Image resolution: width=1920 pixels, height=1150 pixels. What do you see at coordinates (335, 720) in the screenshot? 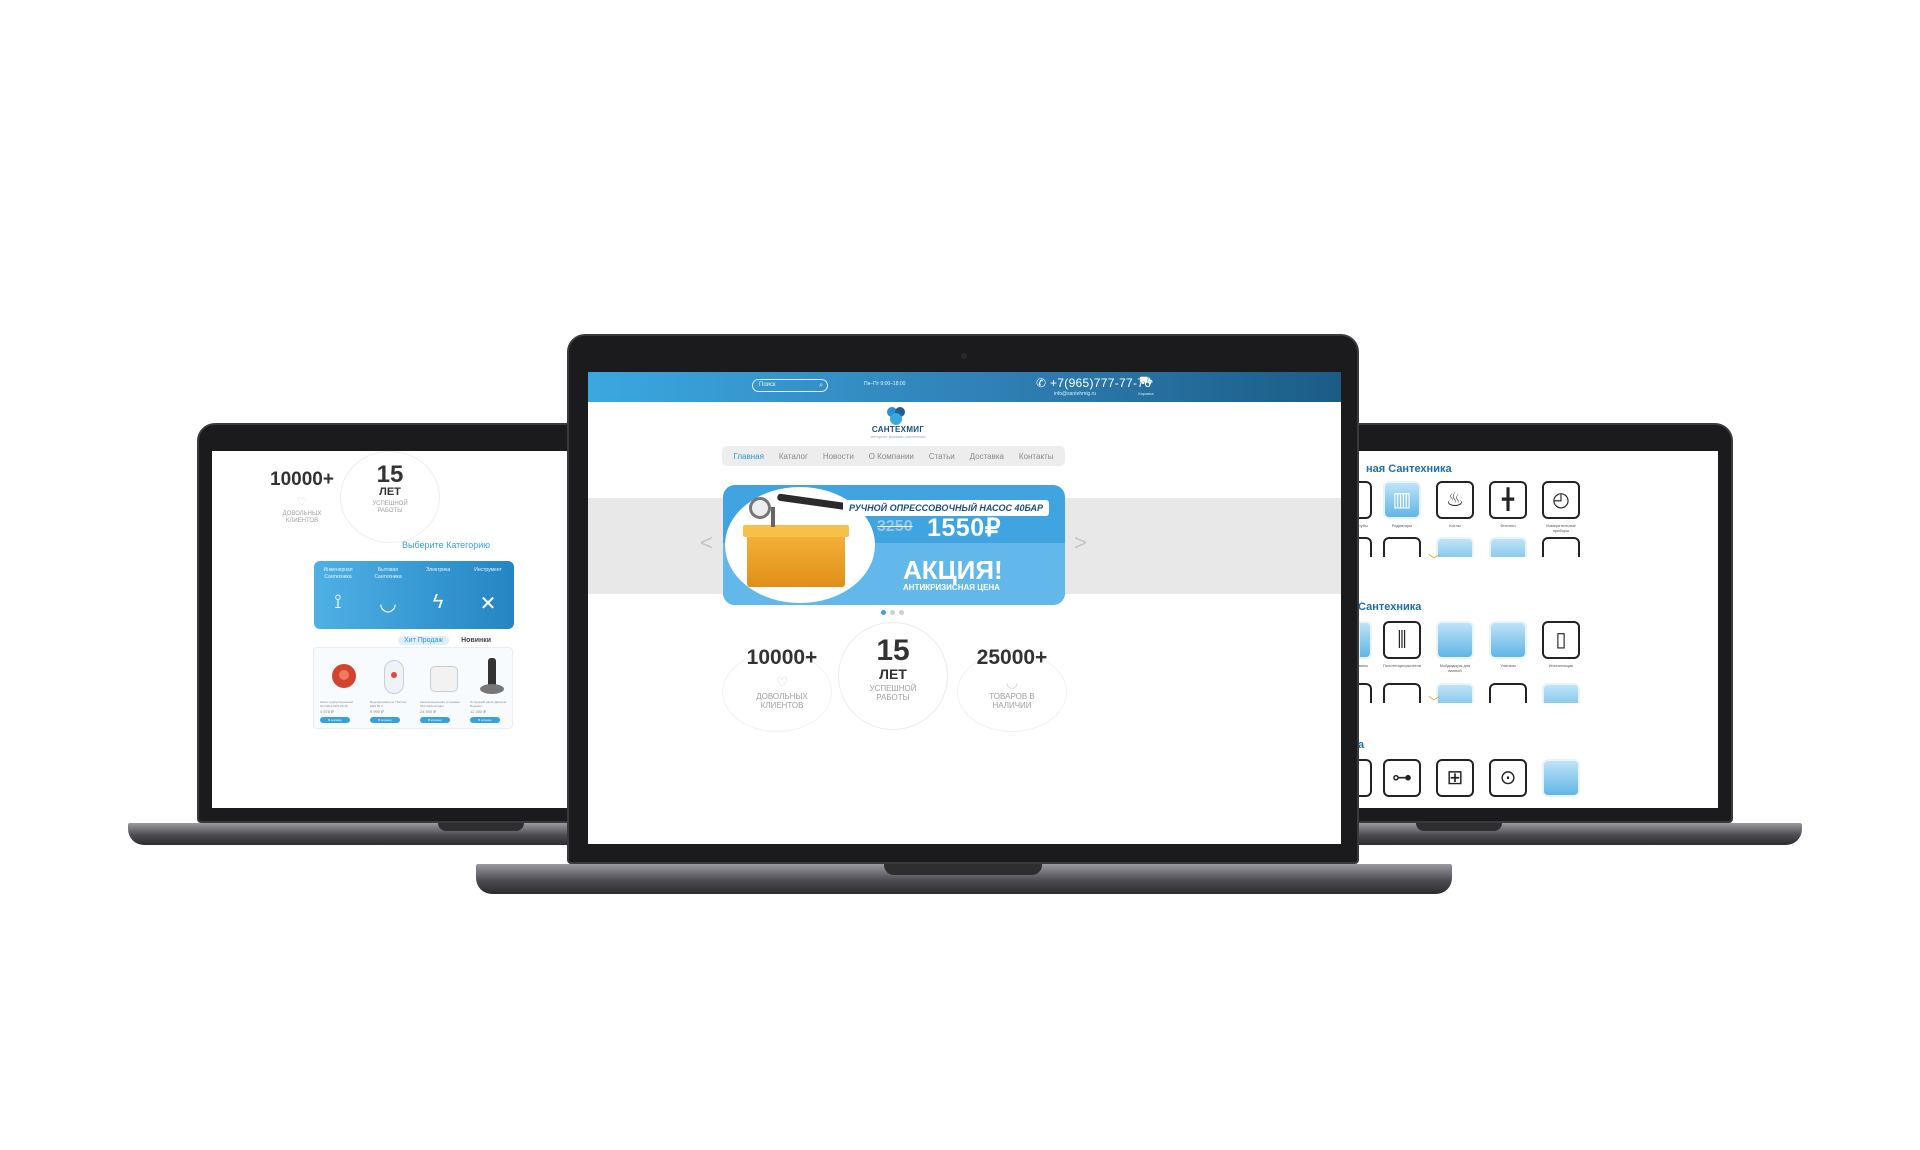
I see `add-to-cart-button-1: В корзину` at bounding box center [335, 720].